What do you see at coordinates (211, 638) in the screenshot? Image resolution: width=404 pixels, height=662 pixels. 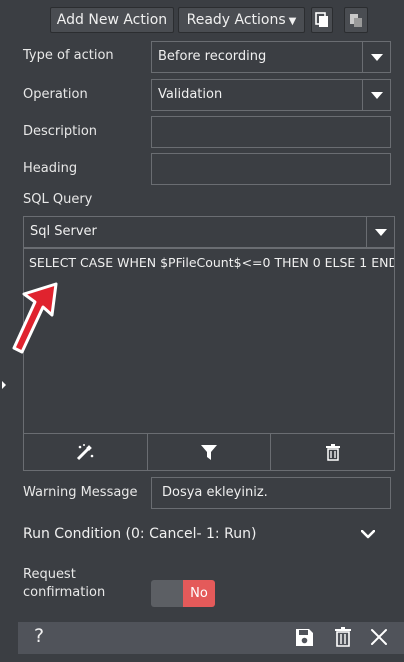 I see `footer-toolbar: ?` at bounding box center [211, 638].